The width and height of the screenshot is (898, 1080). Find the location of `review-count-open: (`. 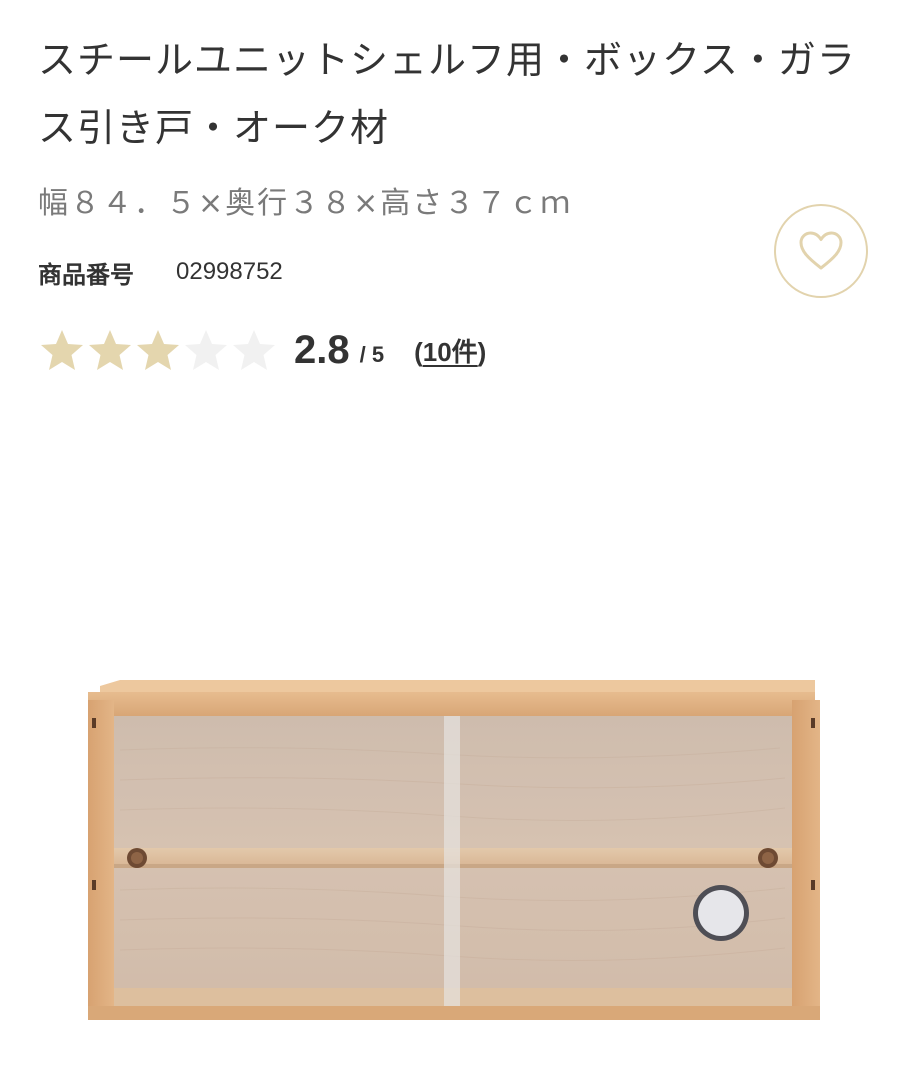

review-count-open: ( is located at coordinates (418, 351).